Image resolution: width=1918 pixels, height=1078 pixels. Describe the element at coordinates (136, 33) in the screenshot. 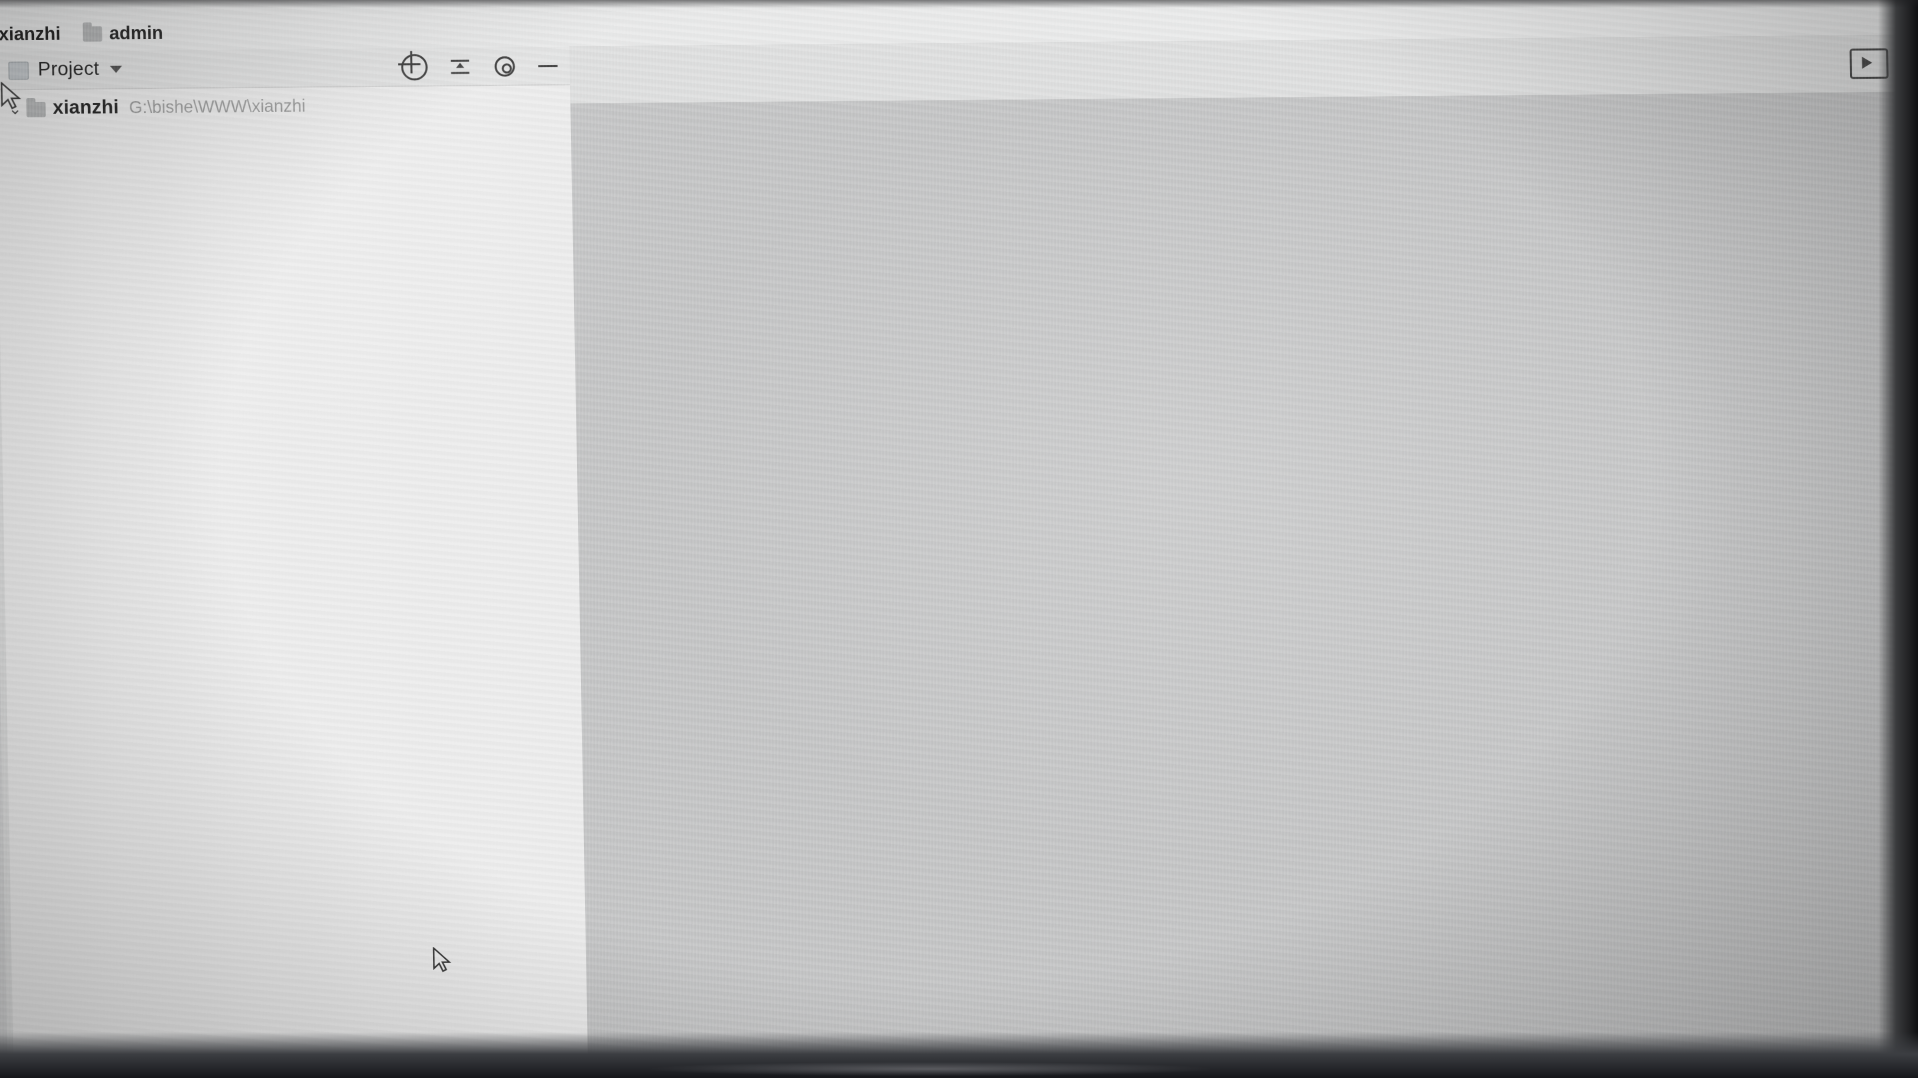

I see `breadcrumb-label: admin` at that location.